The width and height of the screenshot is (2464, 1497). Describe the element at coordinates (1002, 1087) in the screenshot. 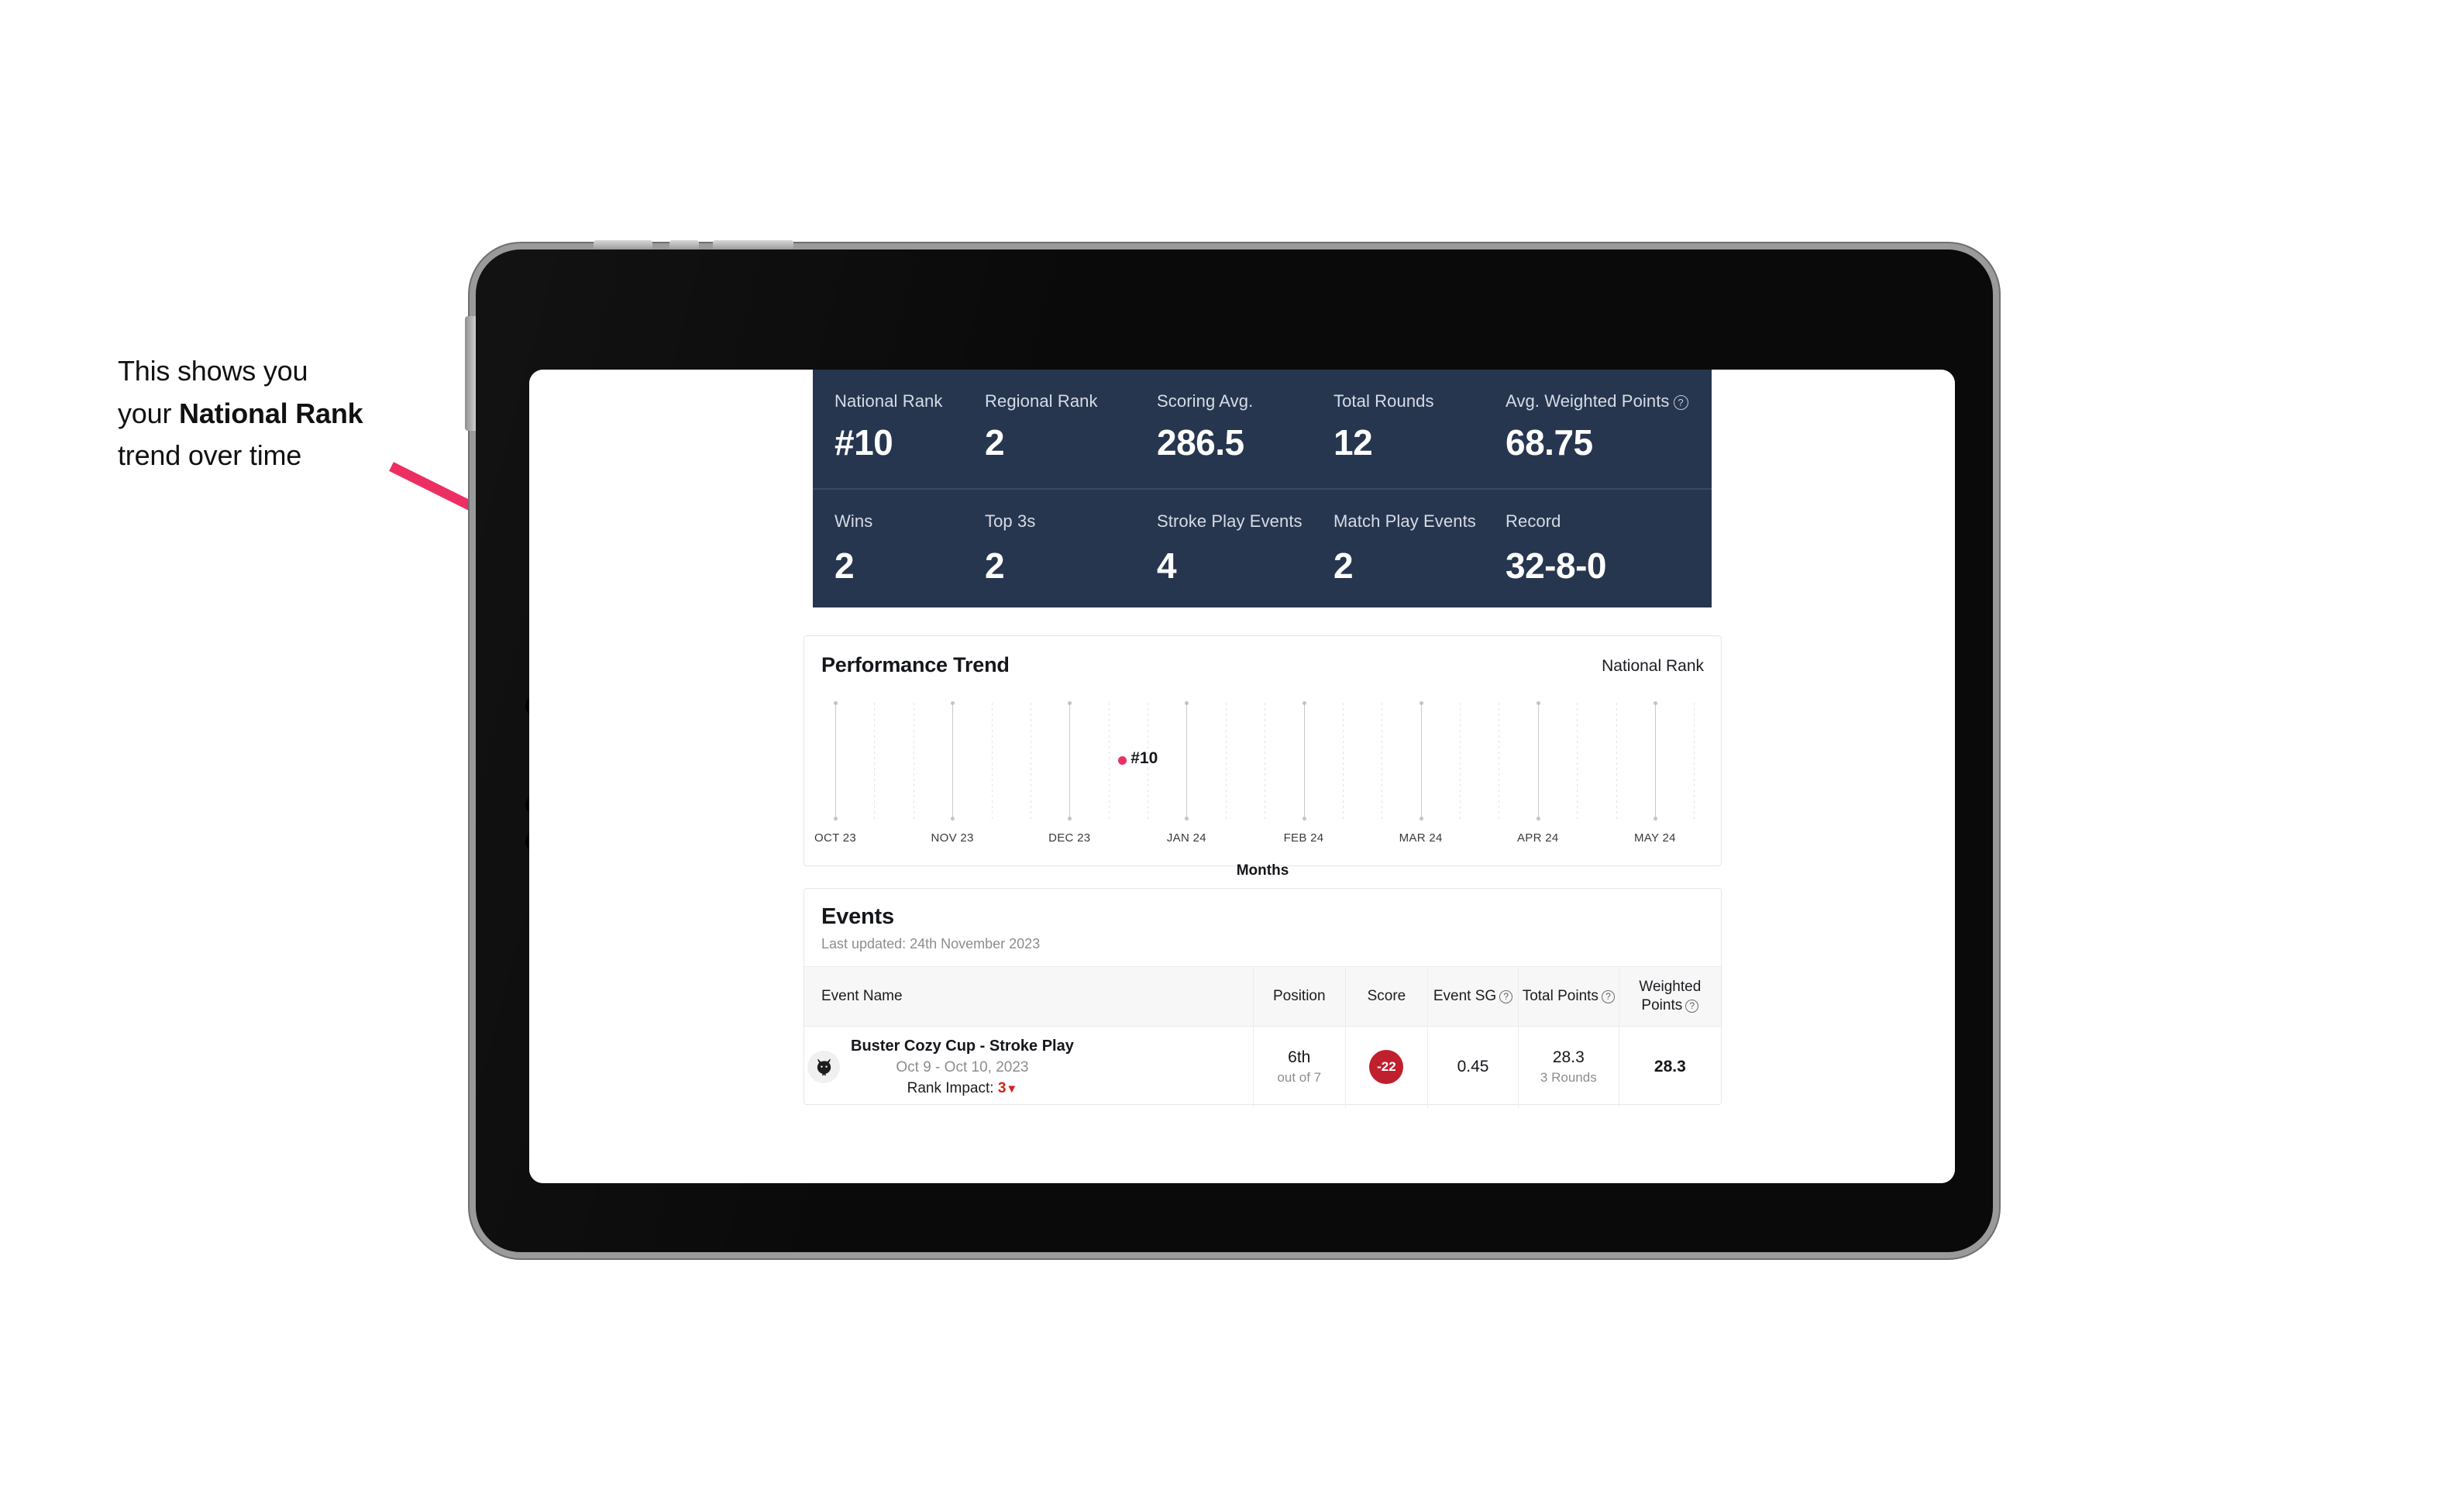

I see `rank-impact-value: 3` at that location.